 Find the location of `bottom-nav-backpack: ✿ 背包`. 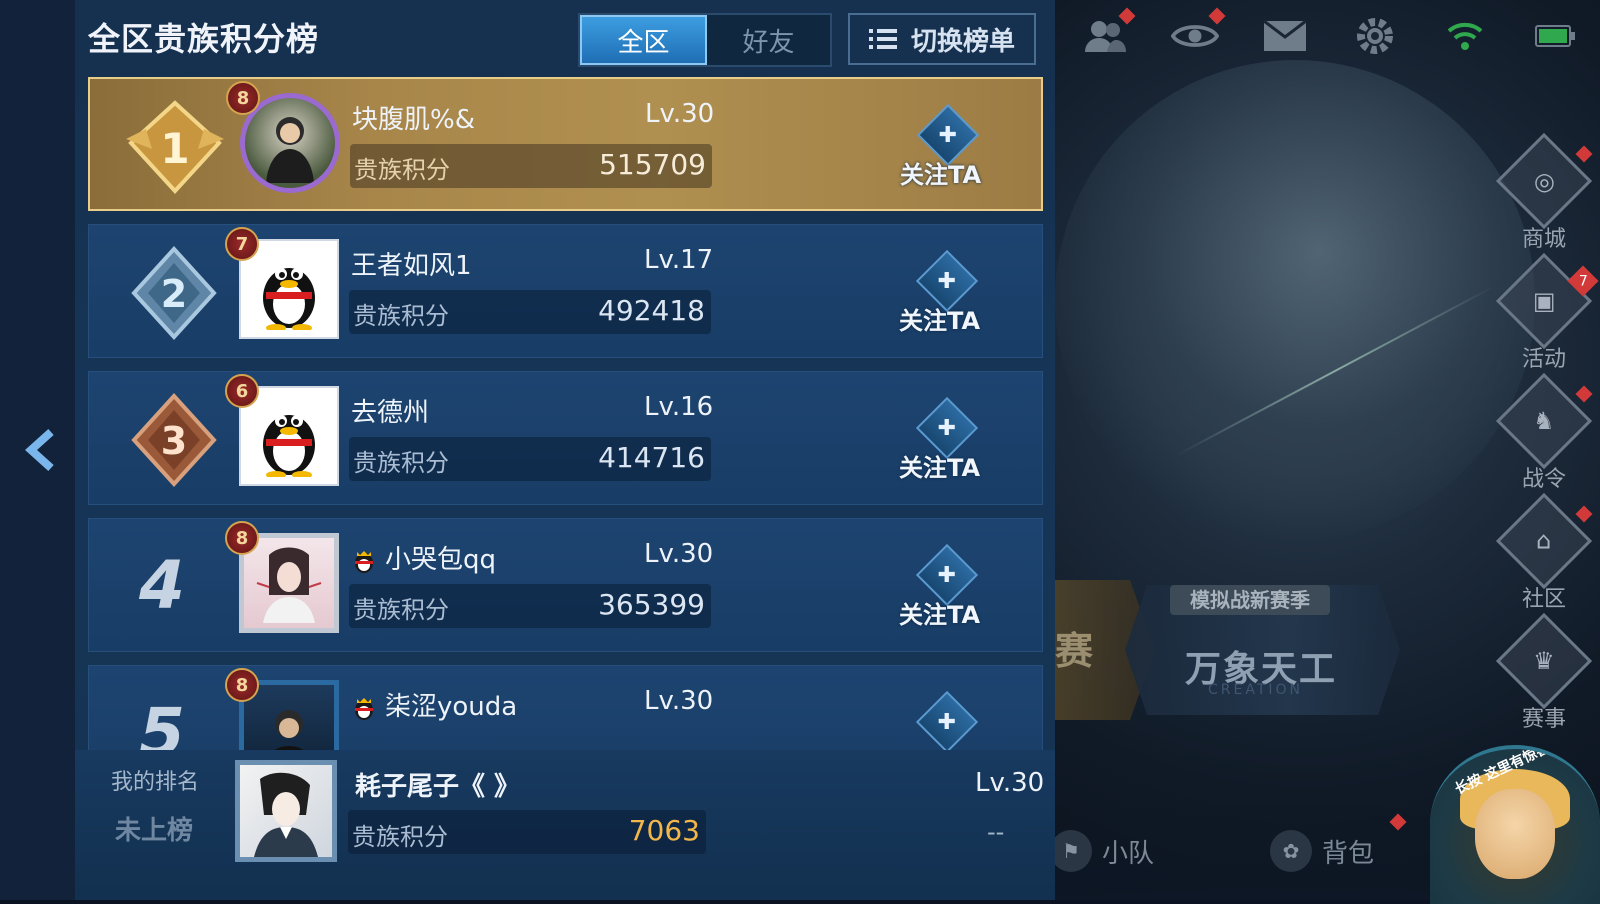

bottom-nav-backpack: ✿ 背包 is located at coordinates (1338, 842).